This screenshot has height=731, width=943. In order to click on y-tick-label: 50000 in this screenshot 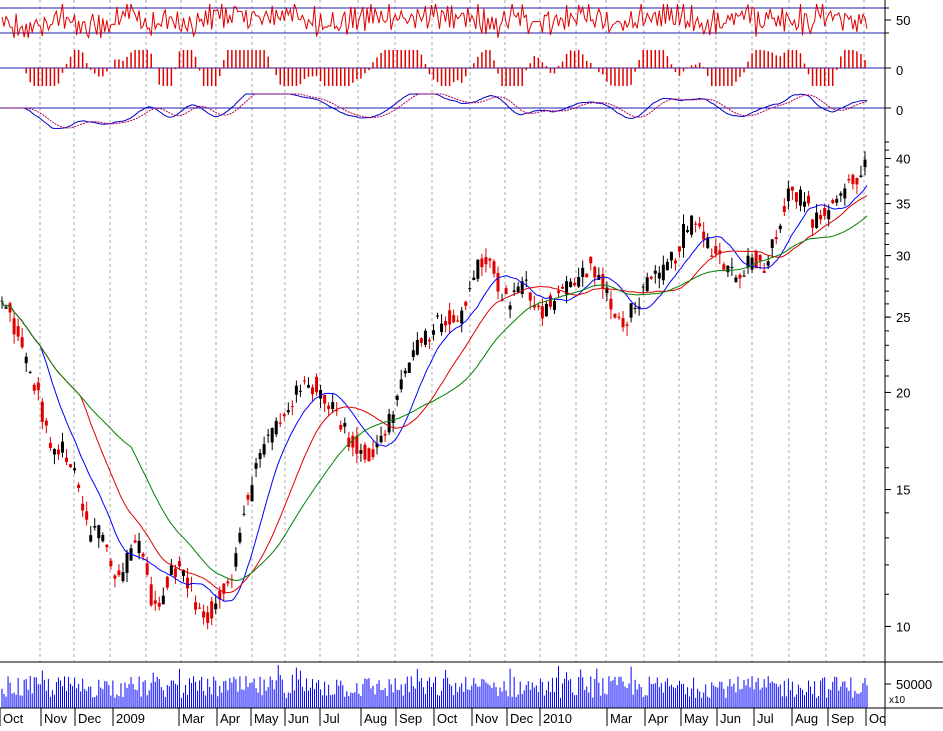, I will do `click(914, 684)`.